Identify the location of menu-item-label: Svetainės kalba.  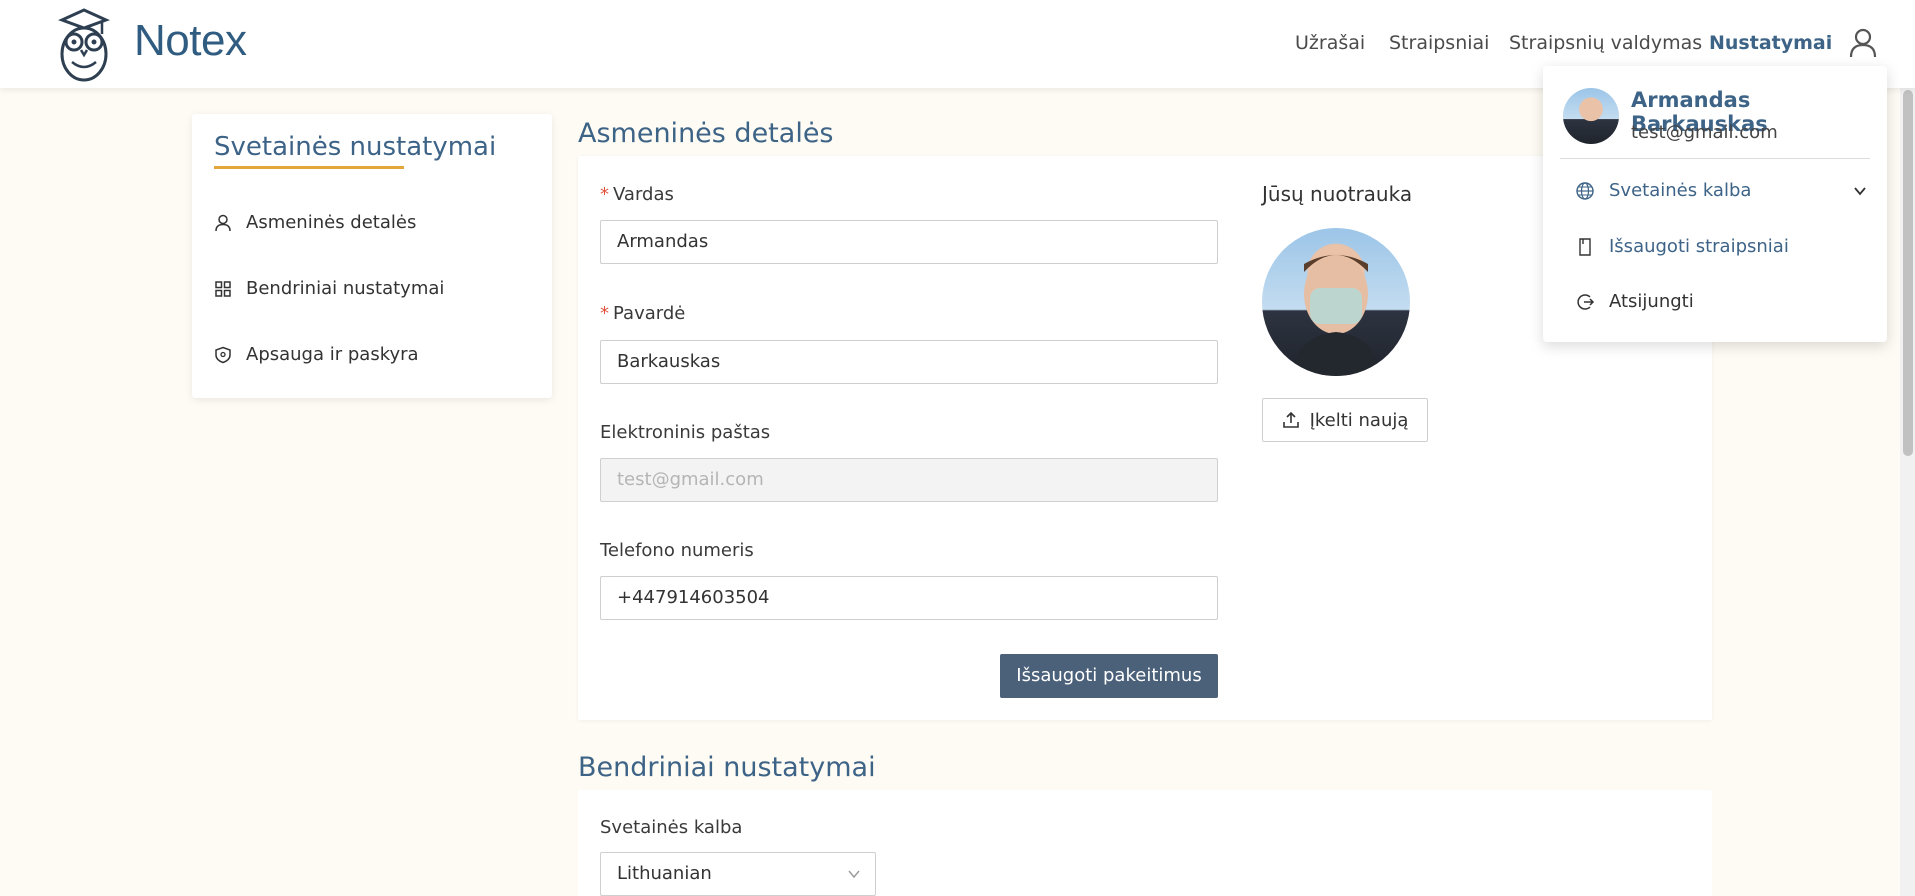
(1680, 190).